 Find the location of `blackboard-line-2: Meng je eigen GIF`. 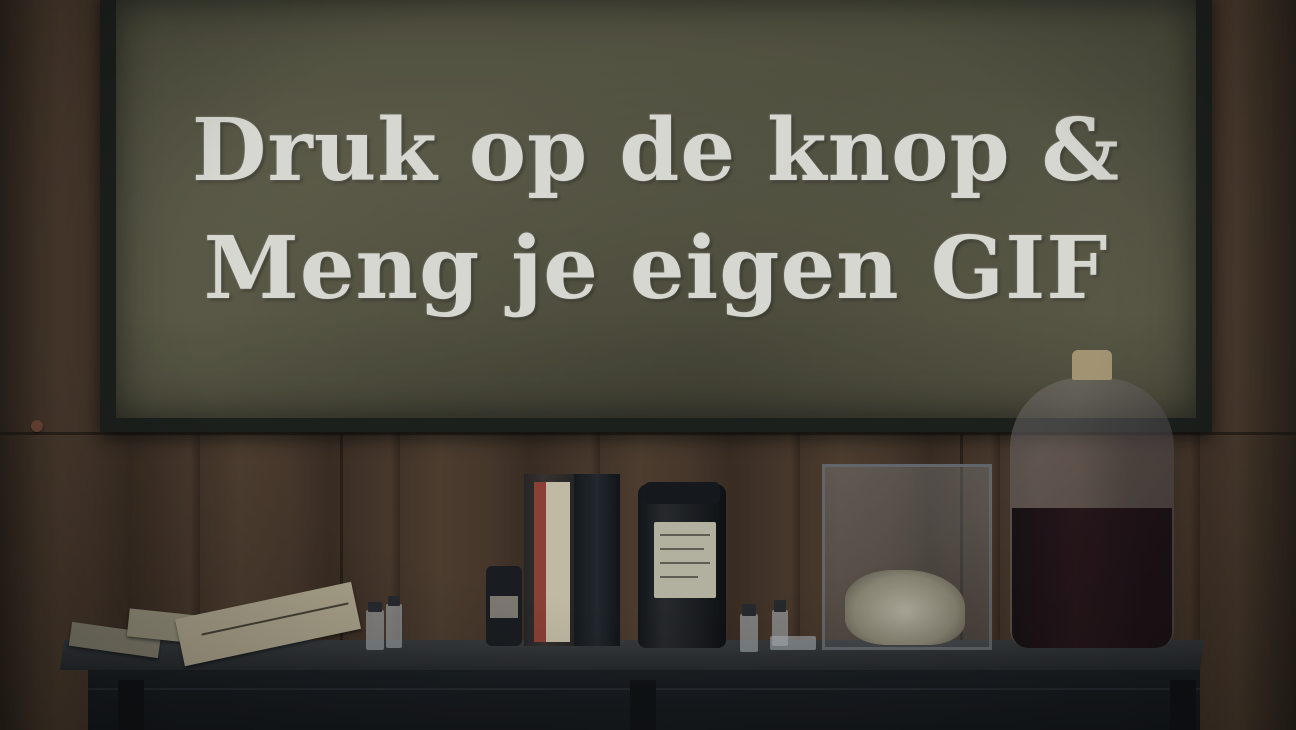

blackboard-line-2: Meng je eigen GIF is located at coordinates (656, 268).